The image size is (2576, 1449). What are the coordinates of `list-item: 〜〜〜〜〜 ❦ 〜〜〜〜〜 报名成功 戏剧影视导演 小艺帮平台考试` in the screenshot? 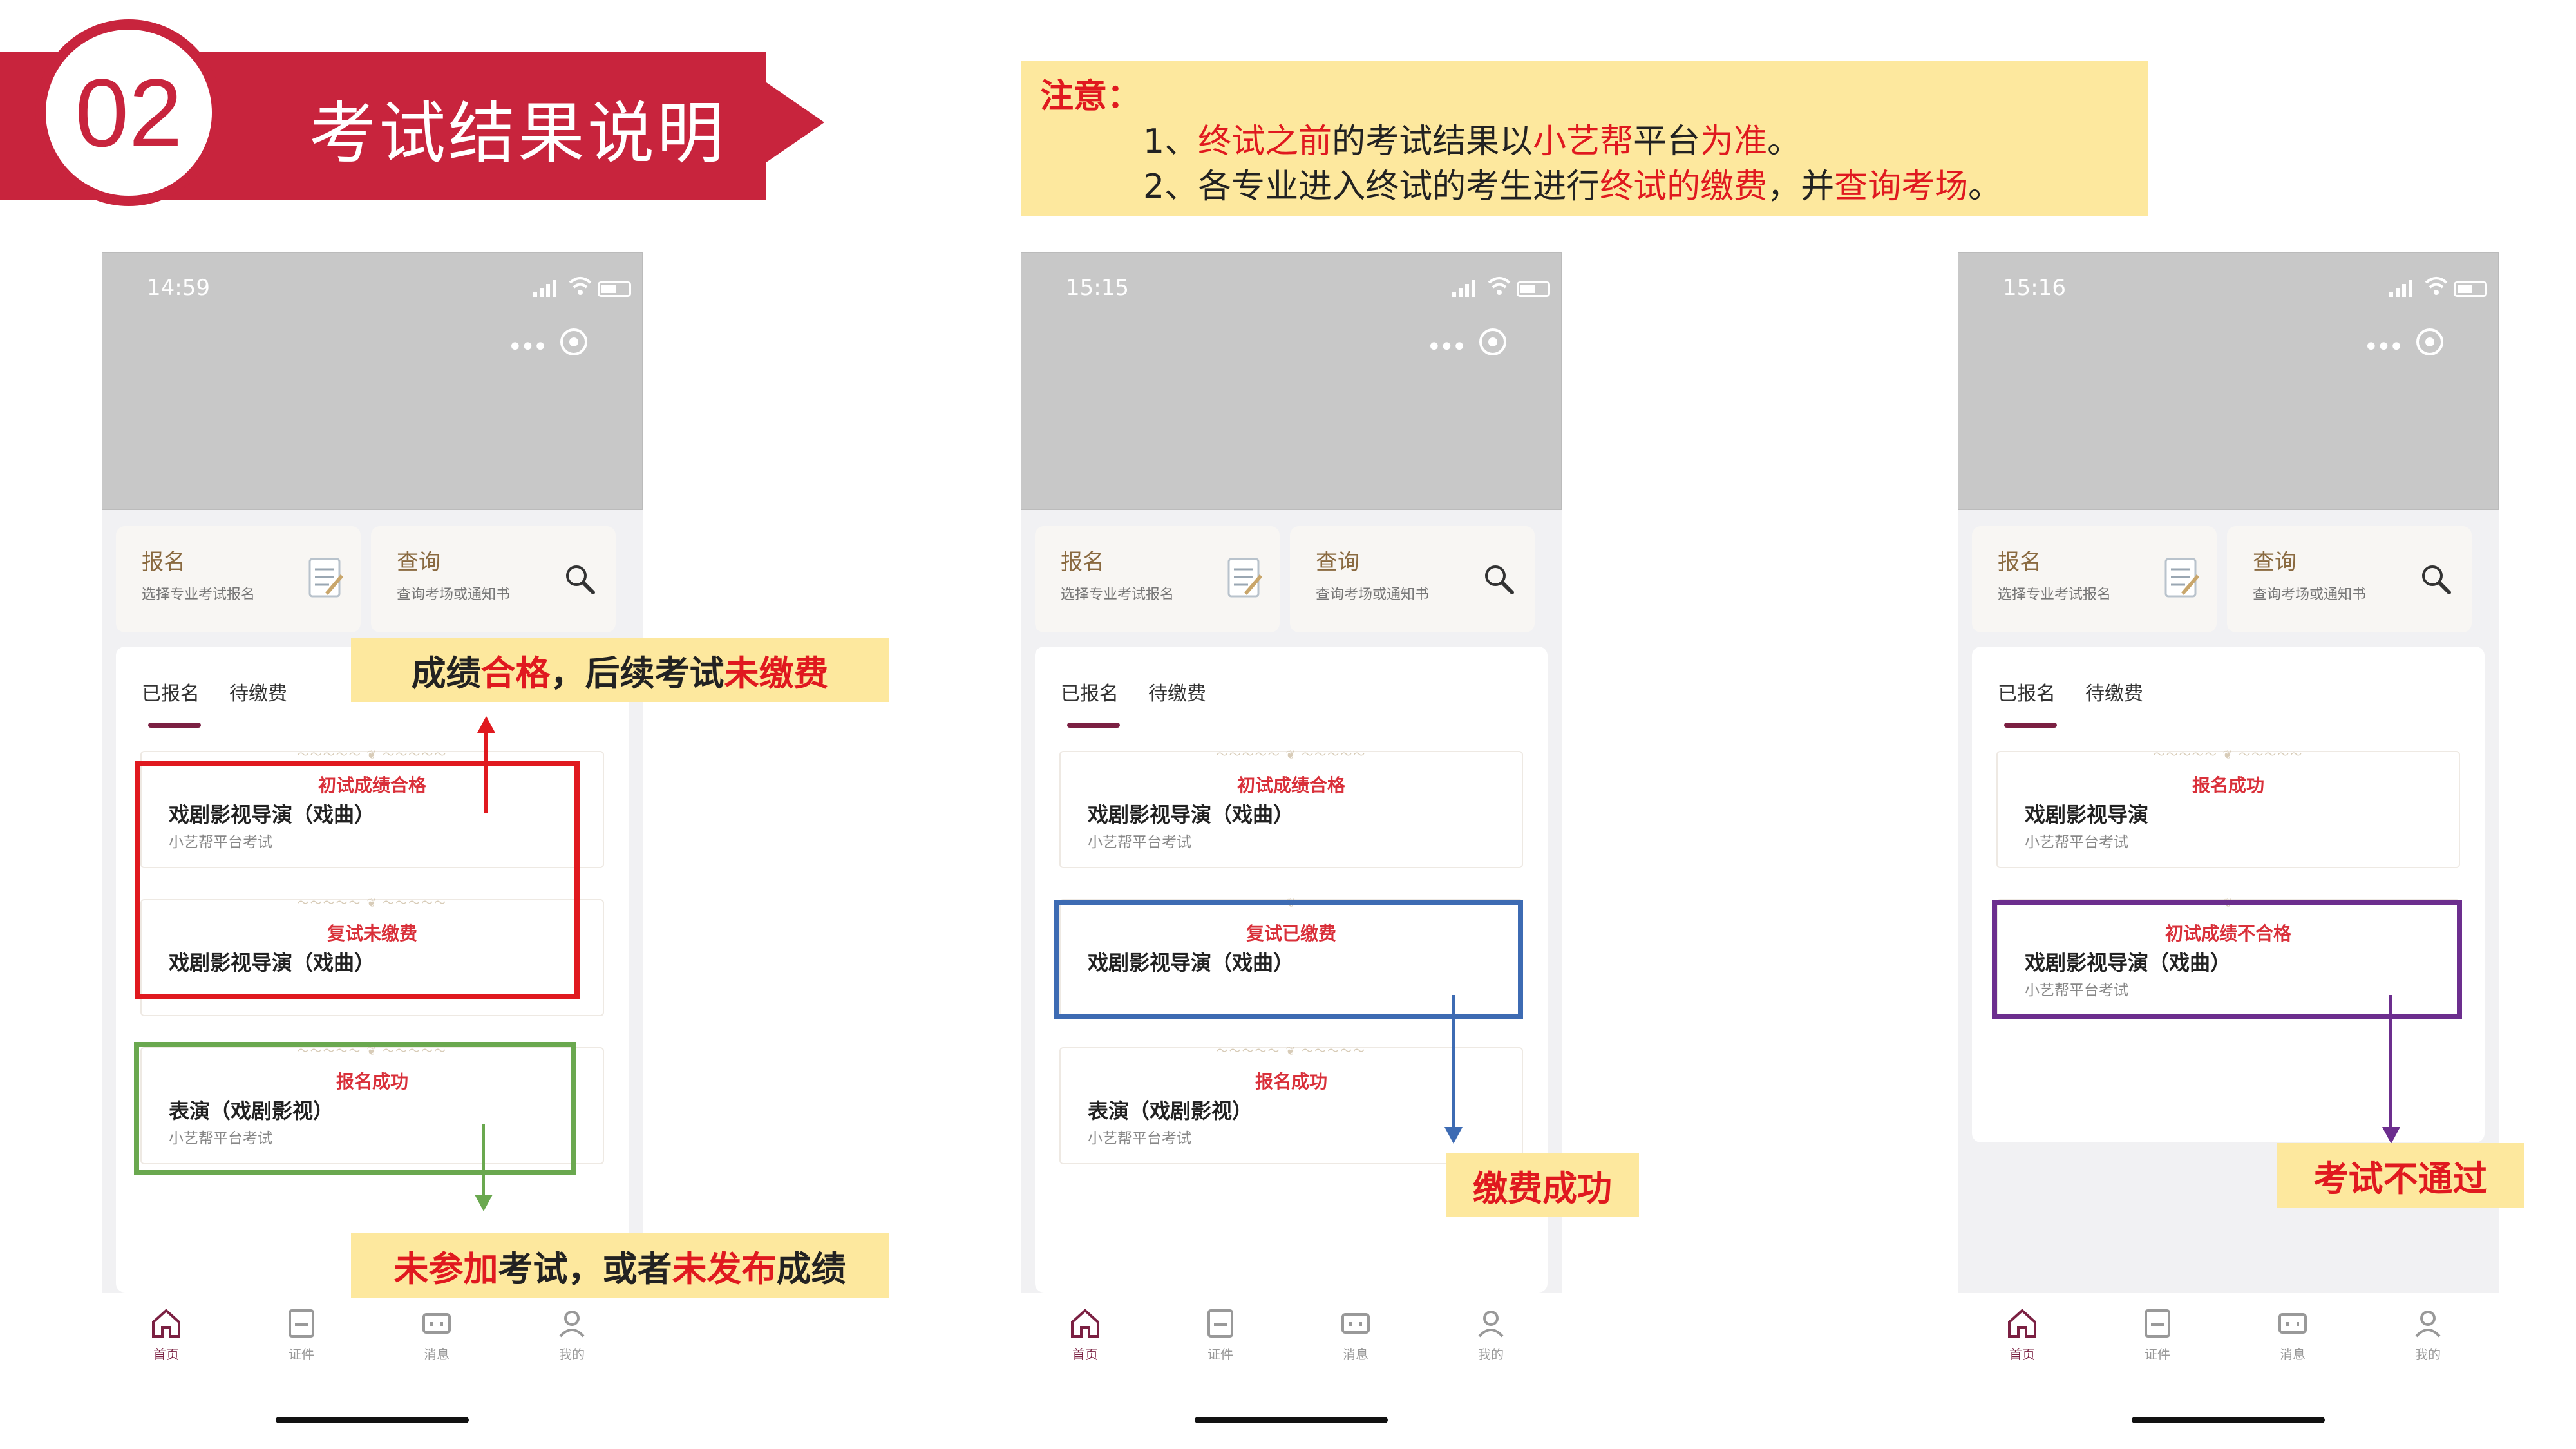 It's located at (2228, 808).